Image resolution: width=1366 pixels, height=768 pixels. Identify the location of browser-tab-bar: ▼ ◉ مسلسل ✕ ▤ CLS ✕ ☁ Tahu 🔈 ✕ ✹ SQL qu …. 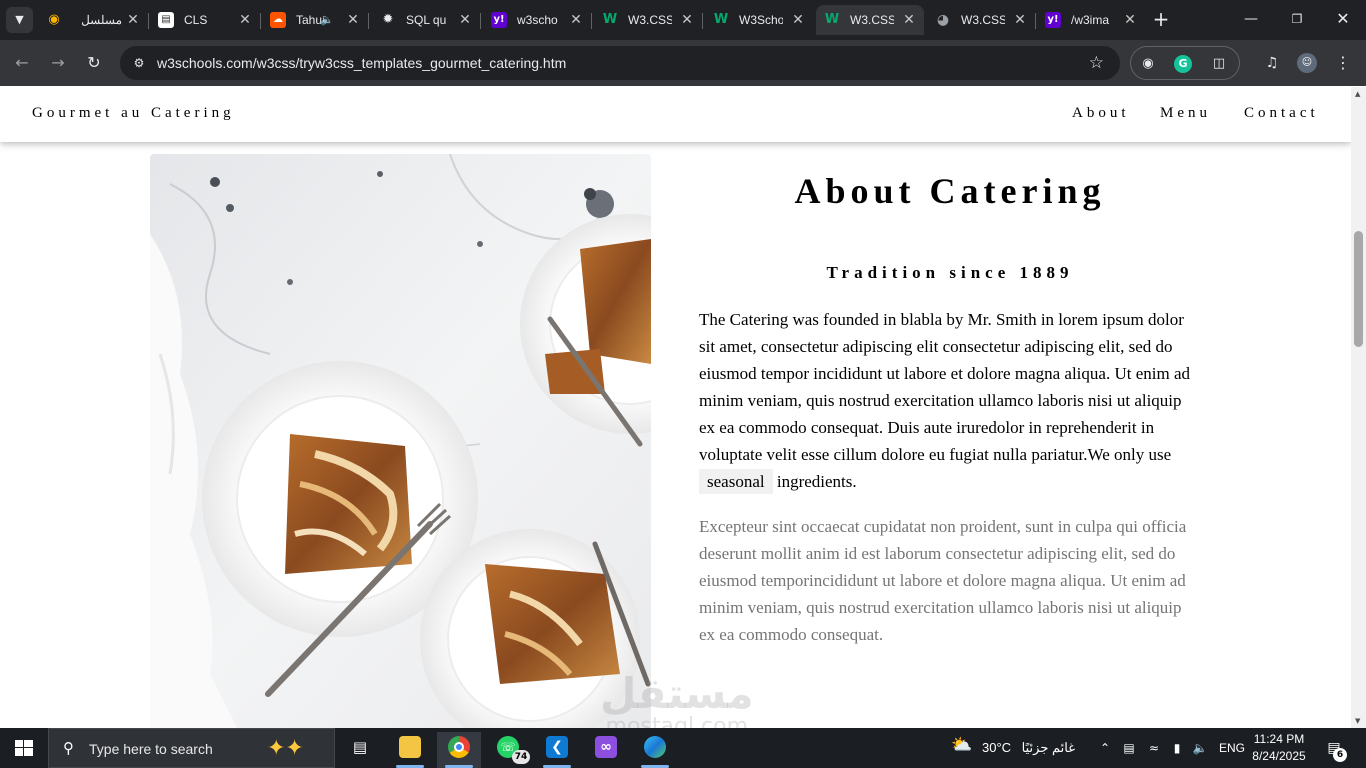
(683, 20).